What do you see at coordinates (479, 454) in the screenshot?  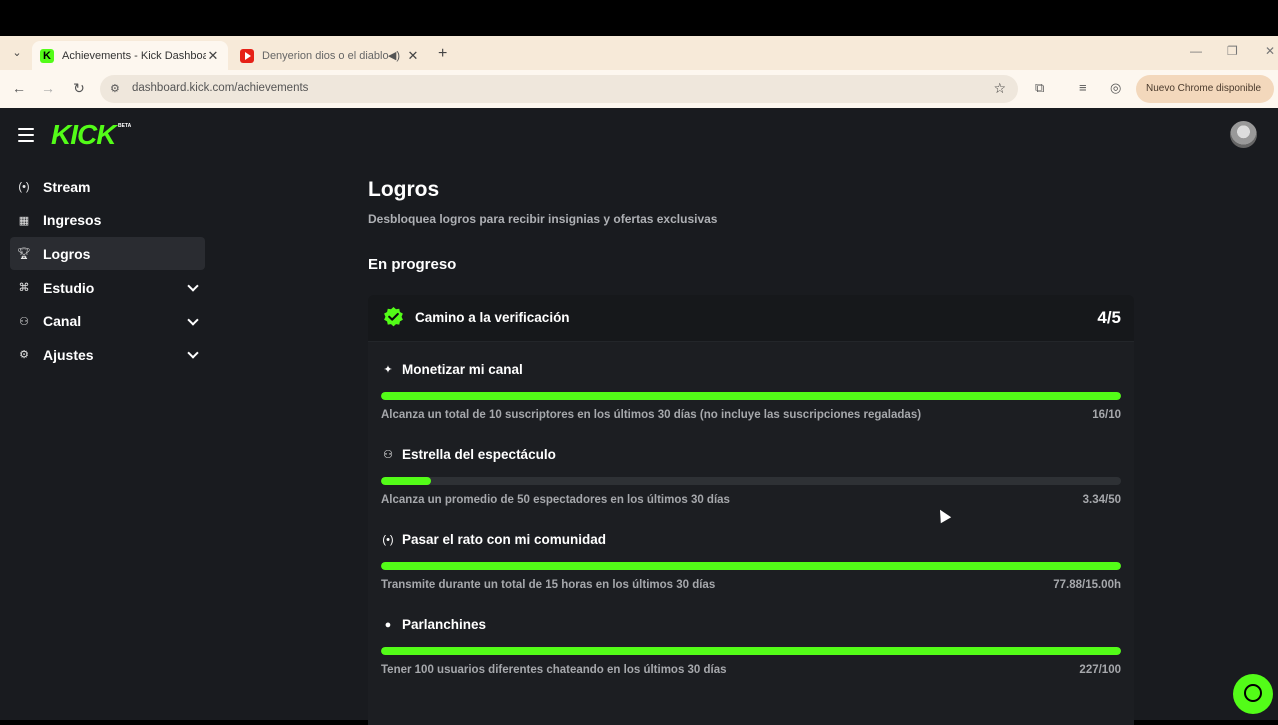 I see `achievement-name: Estrella del espectáculo` at bounding box center [479, 454].